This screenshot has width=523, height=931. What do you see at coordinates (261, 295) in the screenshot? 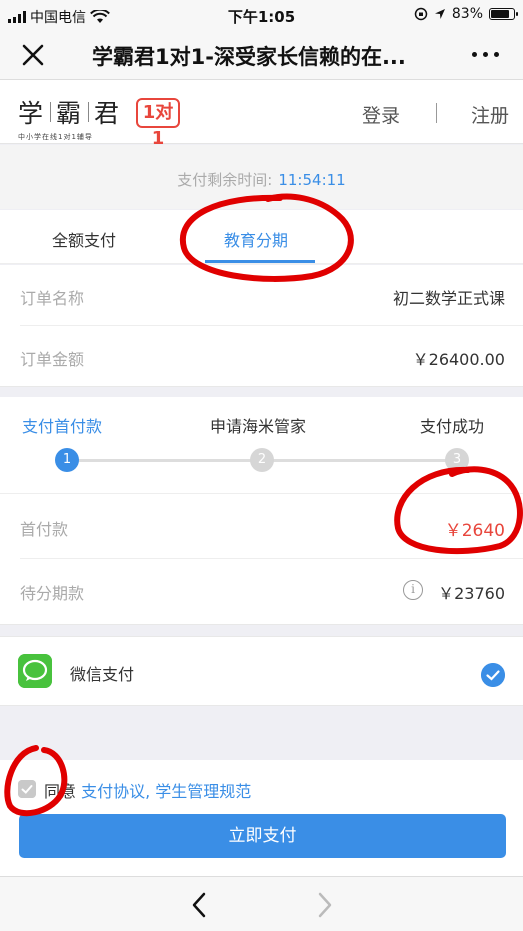
I see `order-name-row: 订单名称 初二数学正式课` at bounding box center [261, 295].